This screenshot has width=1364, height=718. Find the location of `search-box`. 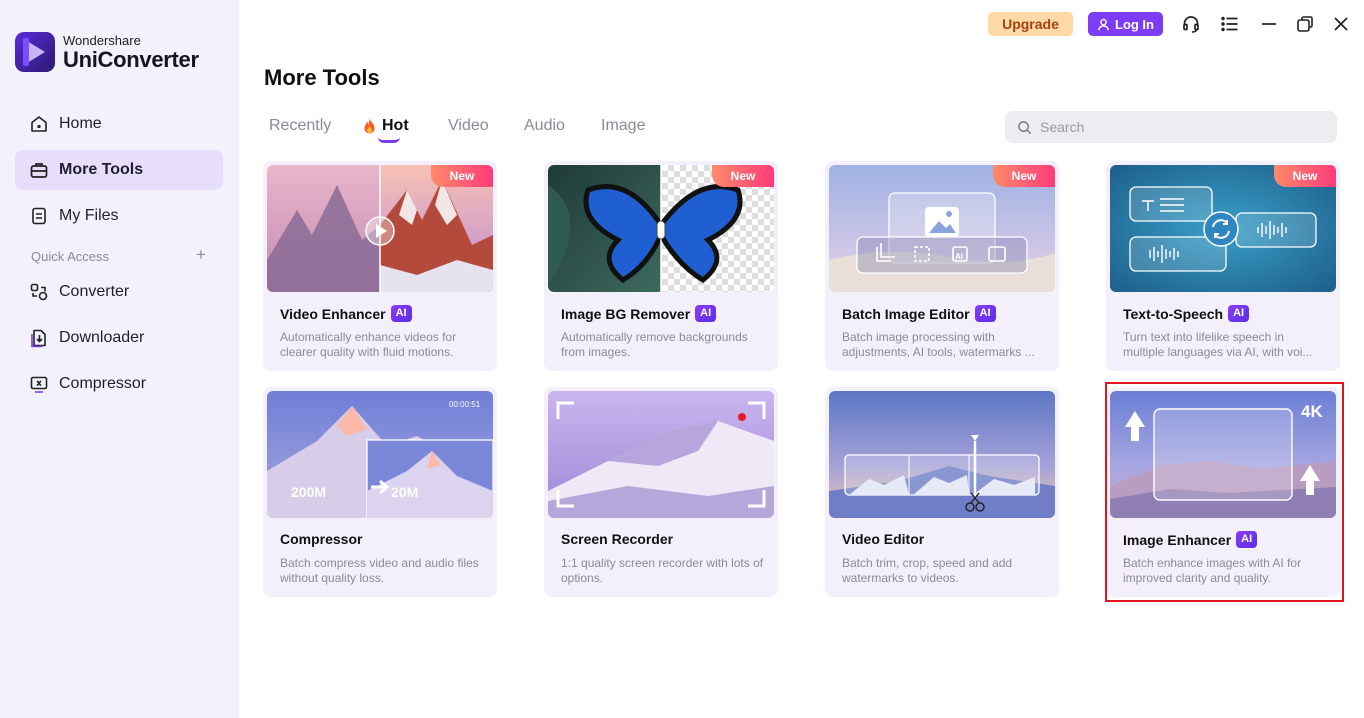

search-box is located at coordinates (1171, 127).